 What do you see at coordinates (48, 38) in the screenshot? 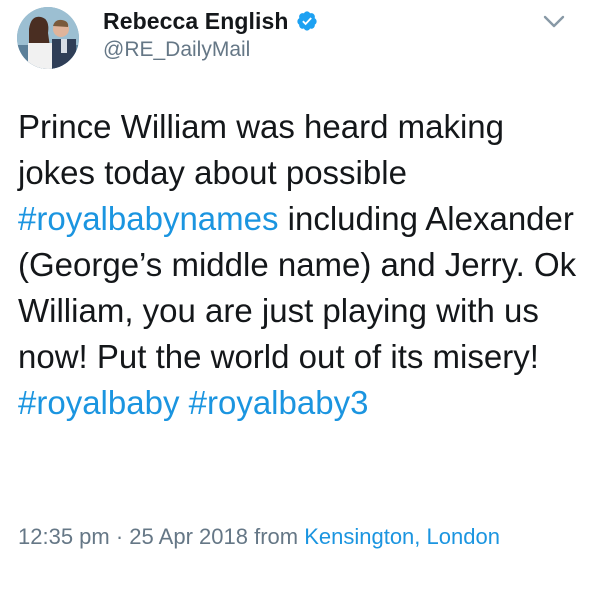
I see `avatar` at bounding box center [48, 38].